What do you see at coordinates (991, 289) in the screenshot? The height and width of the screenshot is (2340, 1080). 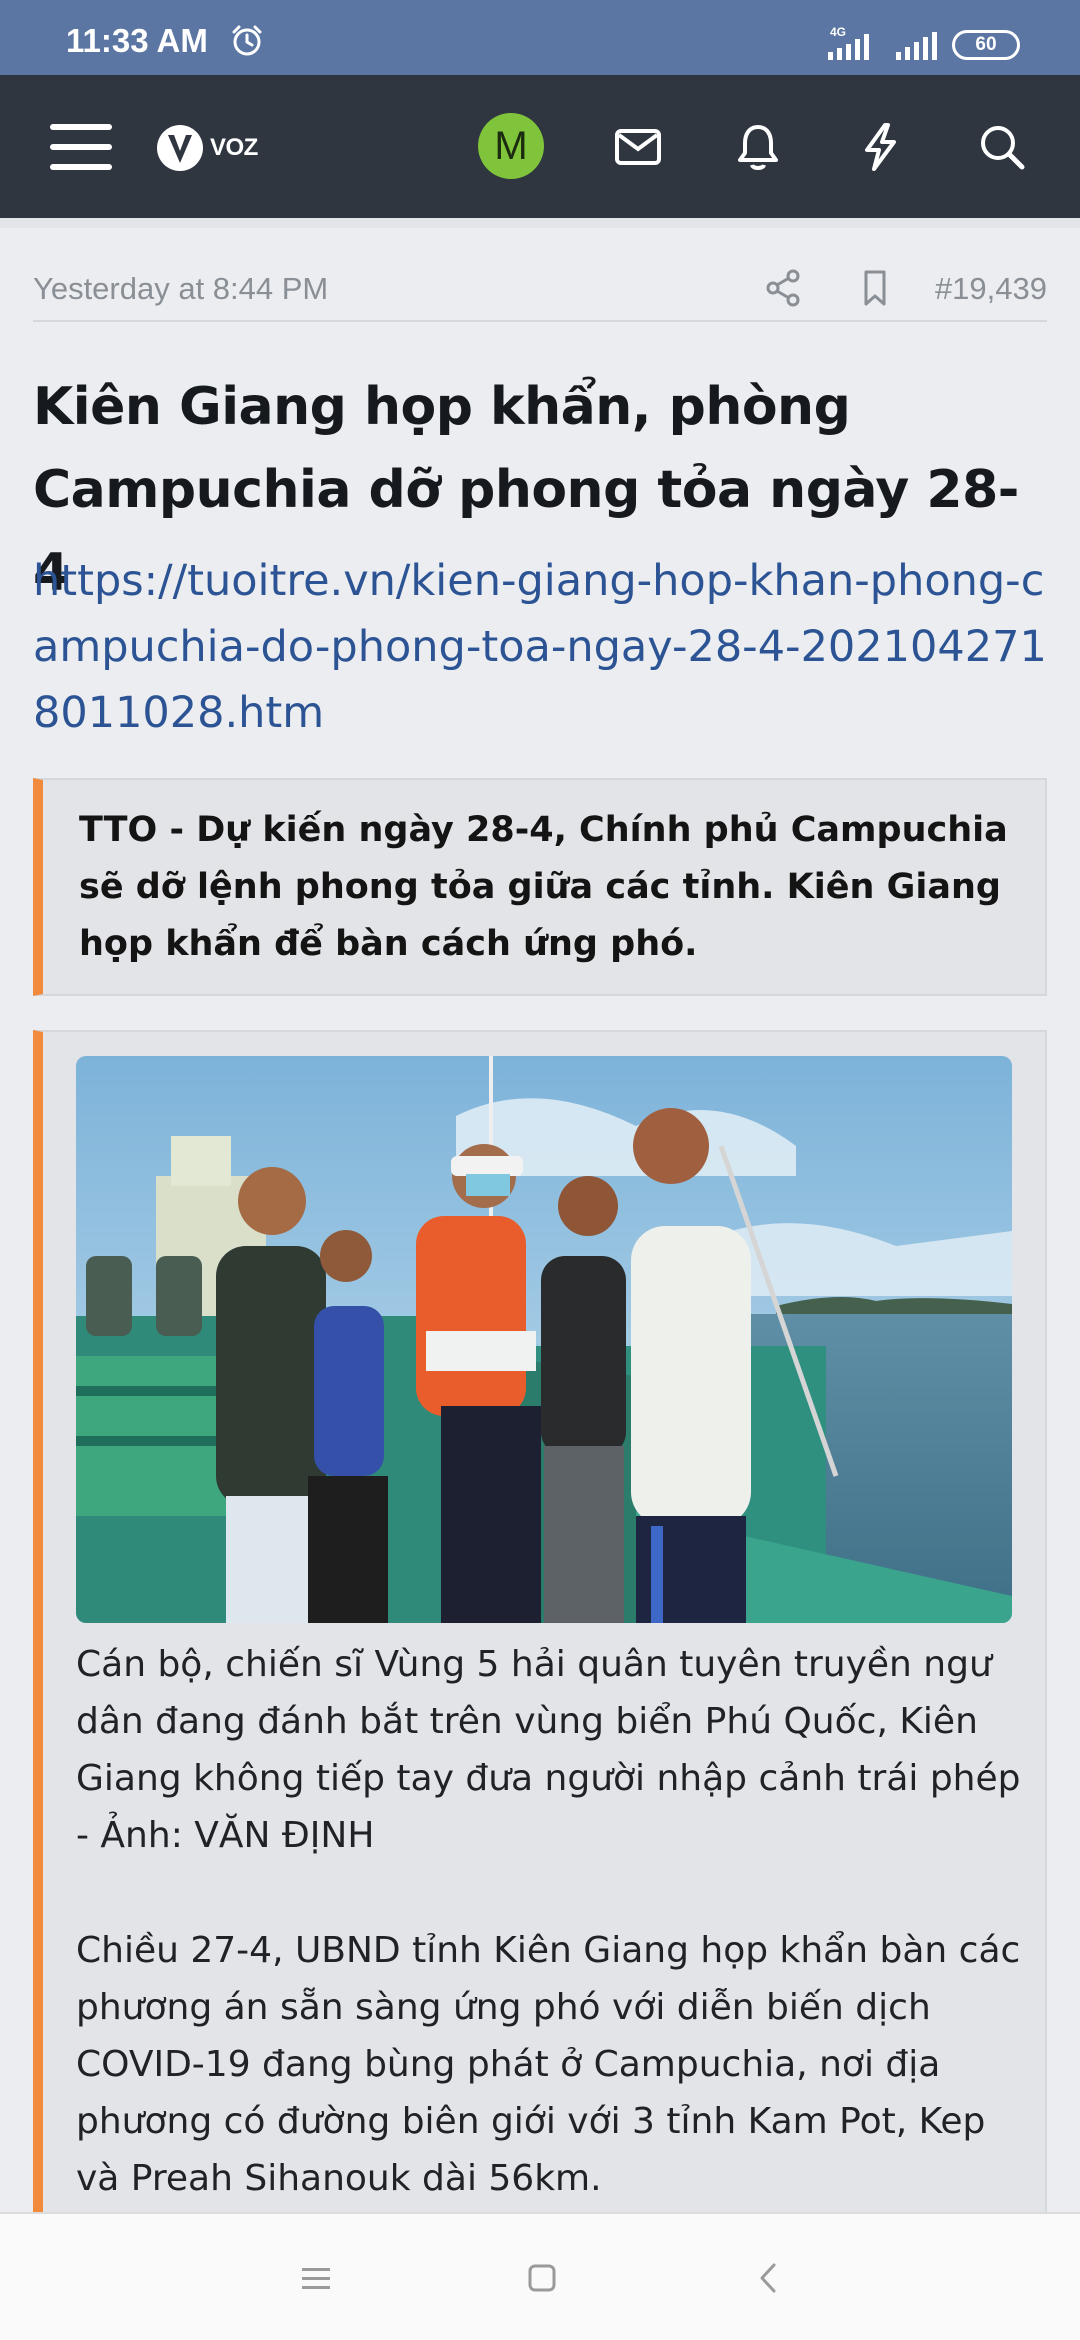 I see `post-number: #19,439` at bounding box center [991, 289].